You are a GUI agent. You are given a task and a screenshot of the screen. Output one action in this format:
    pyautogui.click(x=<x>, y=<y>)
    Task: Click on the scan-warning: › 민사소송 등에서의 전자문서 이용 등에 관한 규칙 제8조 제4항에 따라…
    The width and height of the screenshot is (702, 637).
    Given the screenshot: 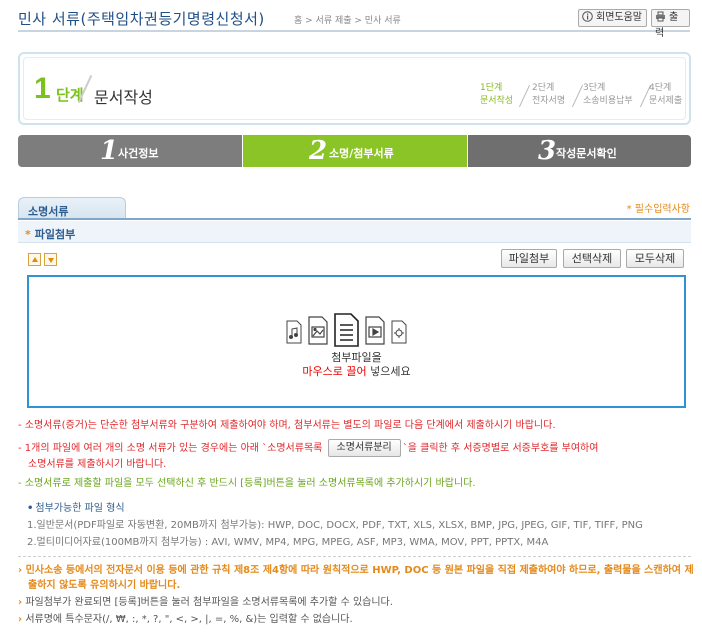 What is the action you would take?
    pyautogui.click(x=358, y=578)
    